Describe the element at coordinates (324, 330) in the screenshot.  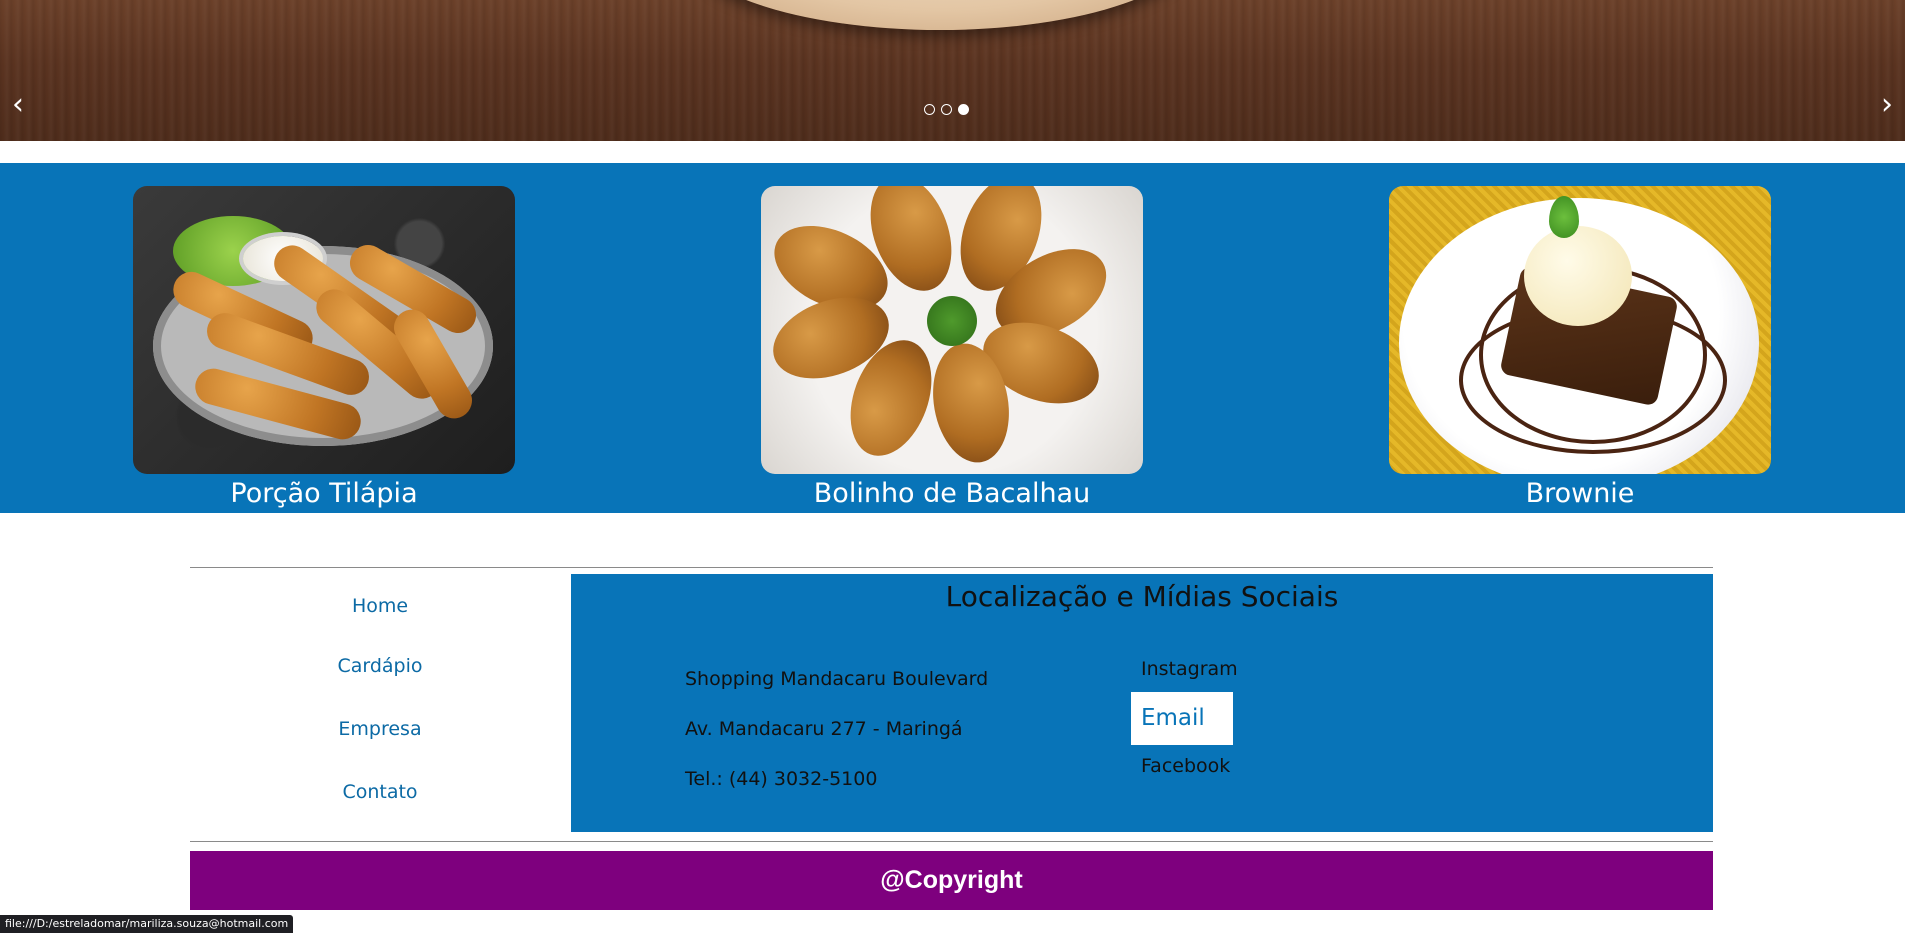
I see `dish-image-tilapia` at that location.